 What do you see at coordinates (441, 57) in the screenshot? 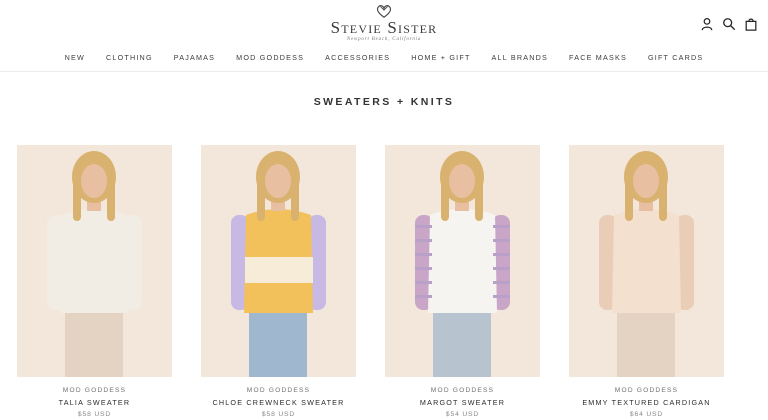
I see `nav-item-home-gift: Home + Gift` at bounding box center [441, 57].